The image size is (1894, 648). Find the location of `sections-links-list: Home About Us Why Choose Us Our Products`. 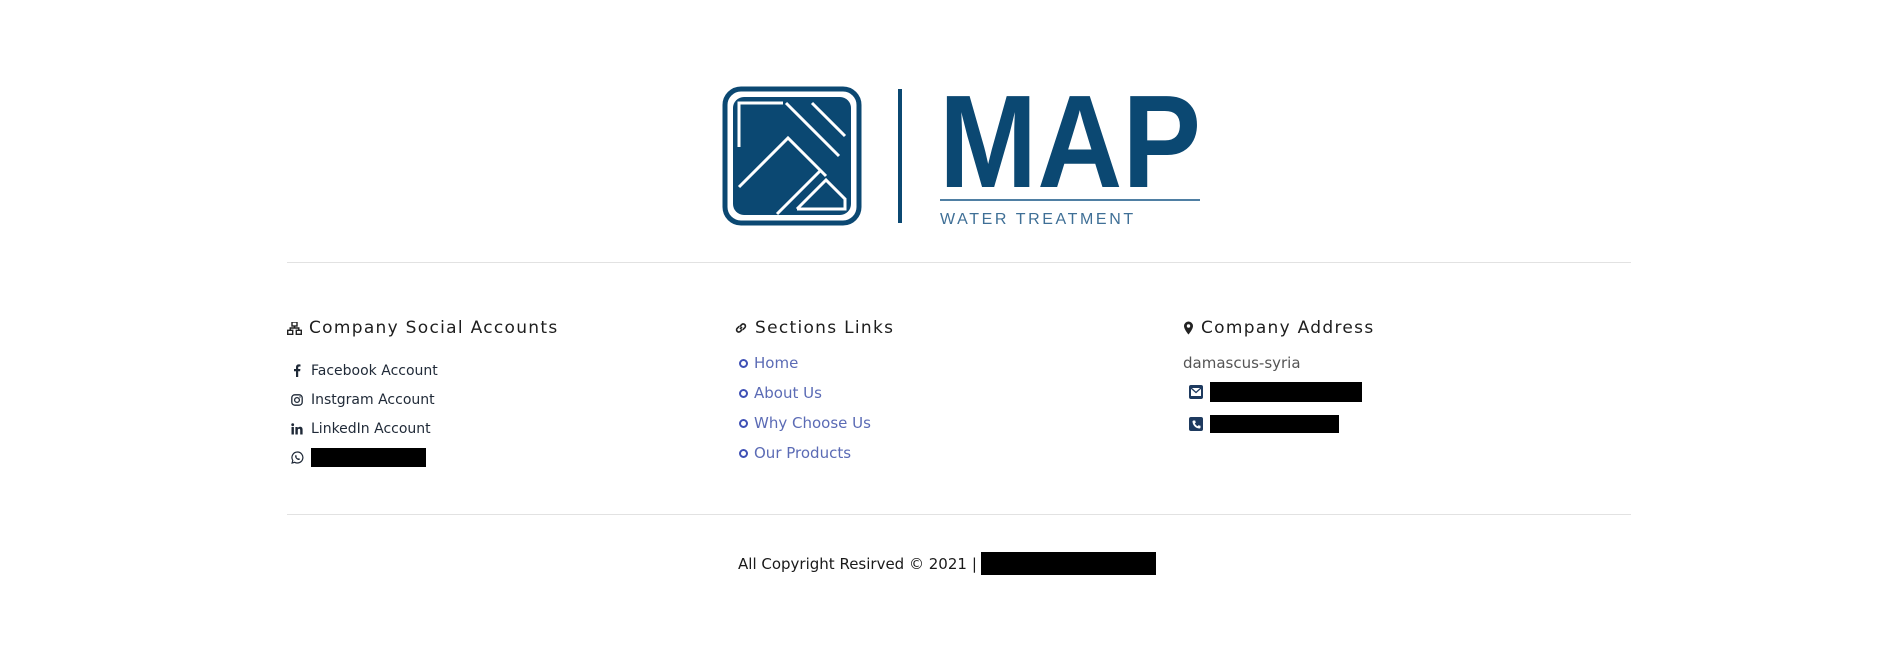

sections-links-list: Home About Us Why Choose Us Our Products is located at coordinates (944, 408).